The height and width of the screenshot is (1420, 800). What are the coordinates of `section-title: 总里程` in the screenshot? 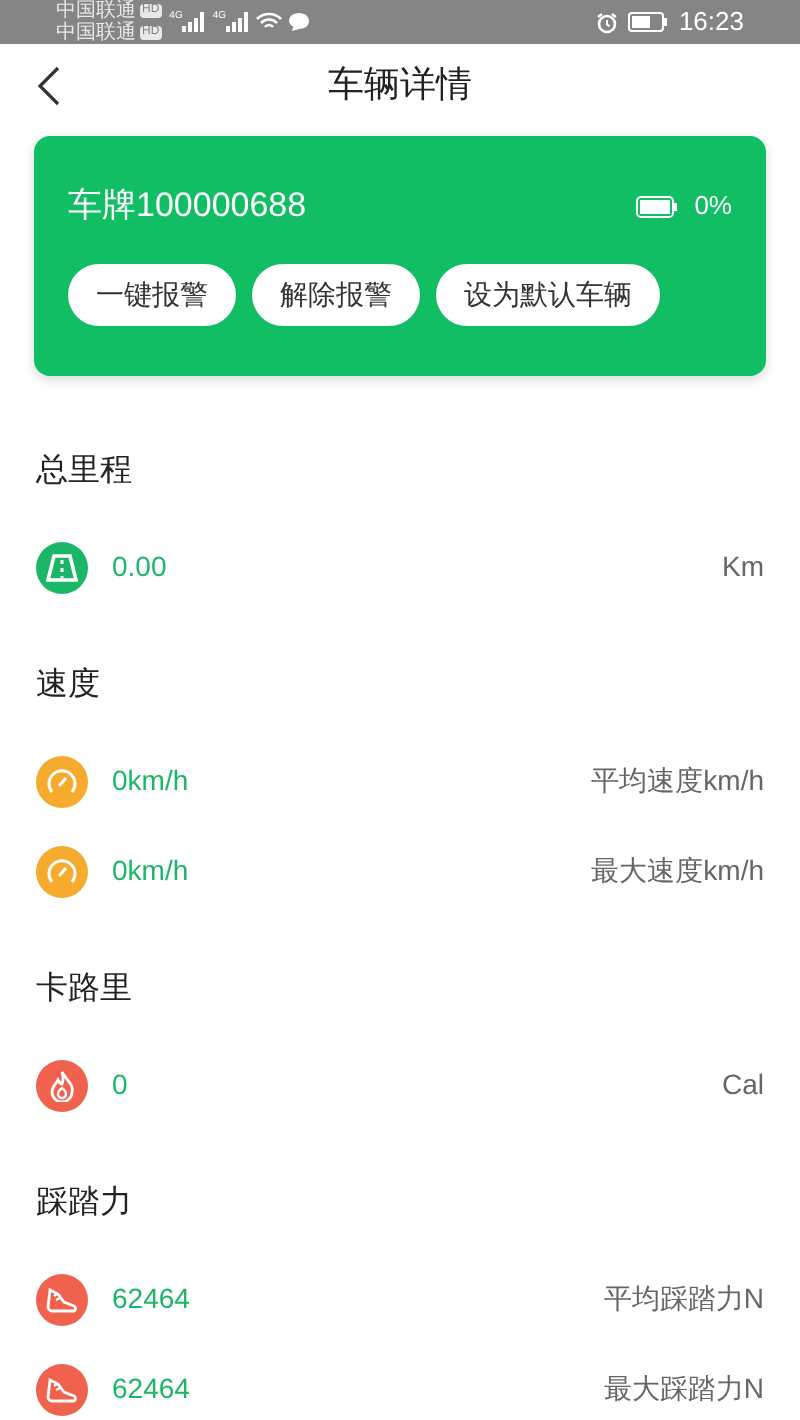 It's located at (84, 472).